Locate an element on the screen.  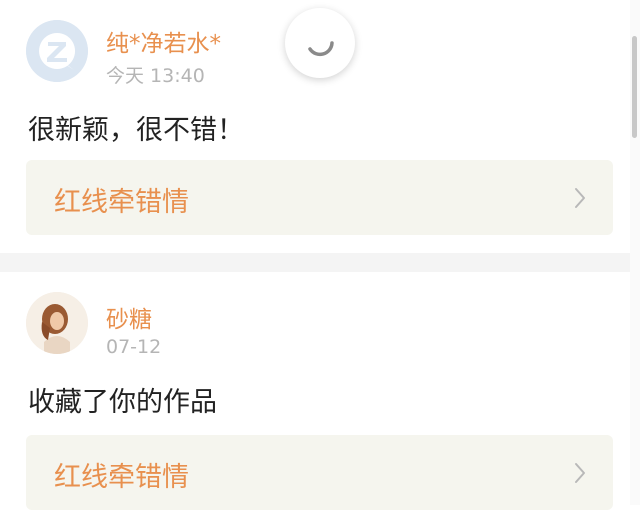
loading-spinner is located at coordinates (320, 43).